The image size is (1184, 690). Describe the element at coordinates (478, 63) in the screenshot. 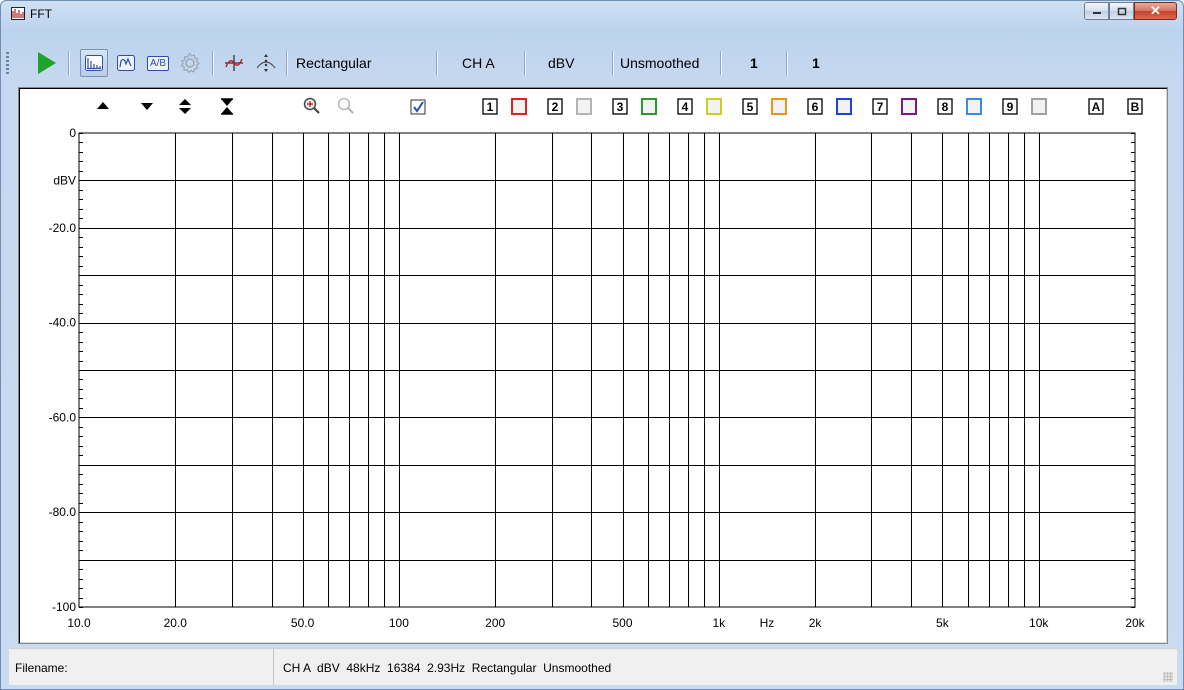

I see `channel-selector: CH A` at that location.